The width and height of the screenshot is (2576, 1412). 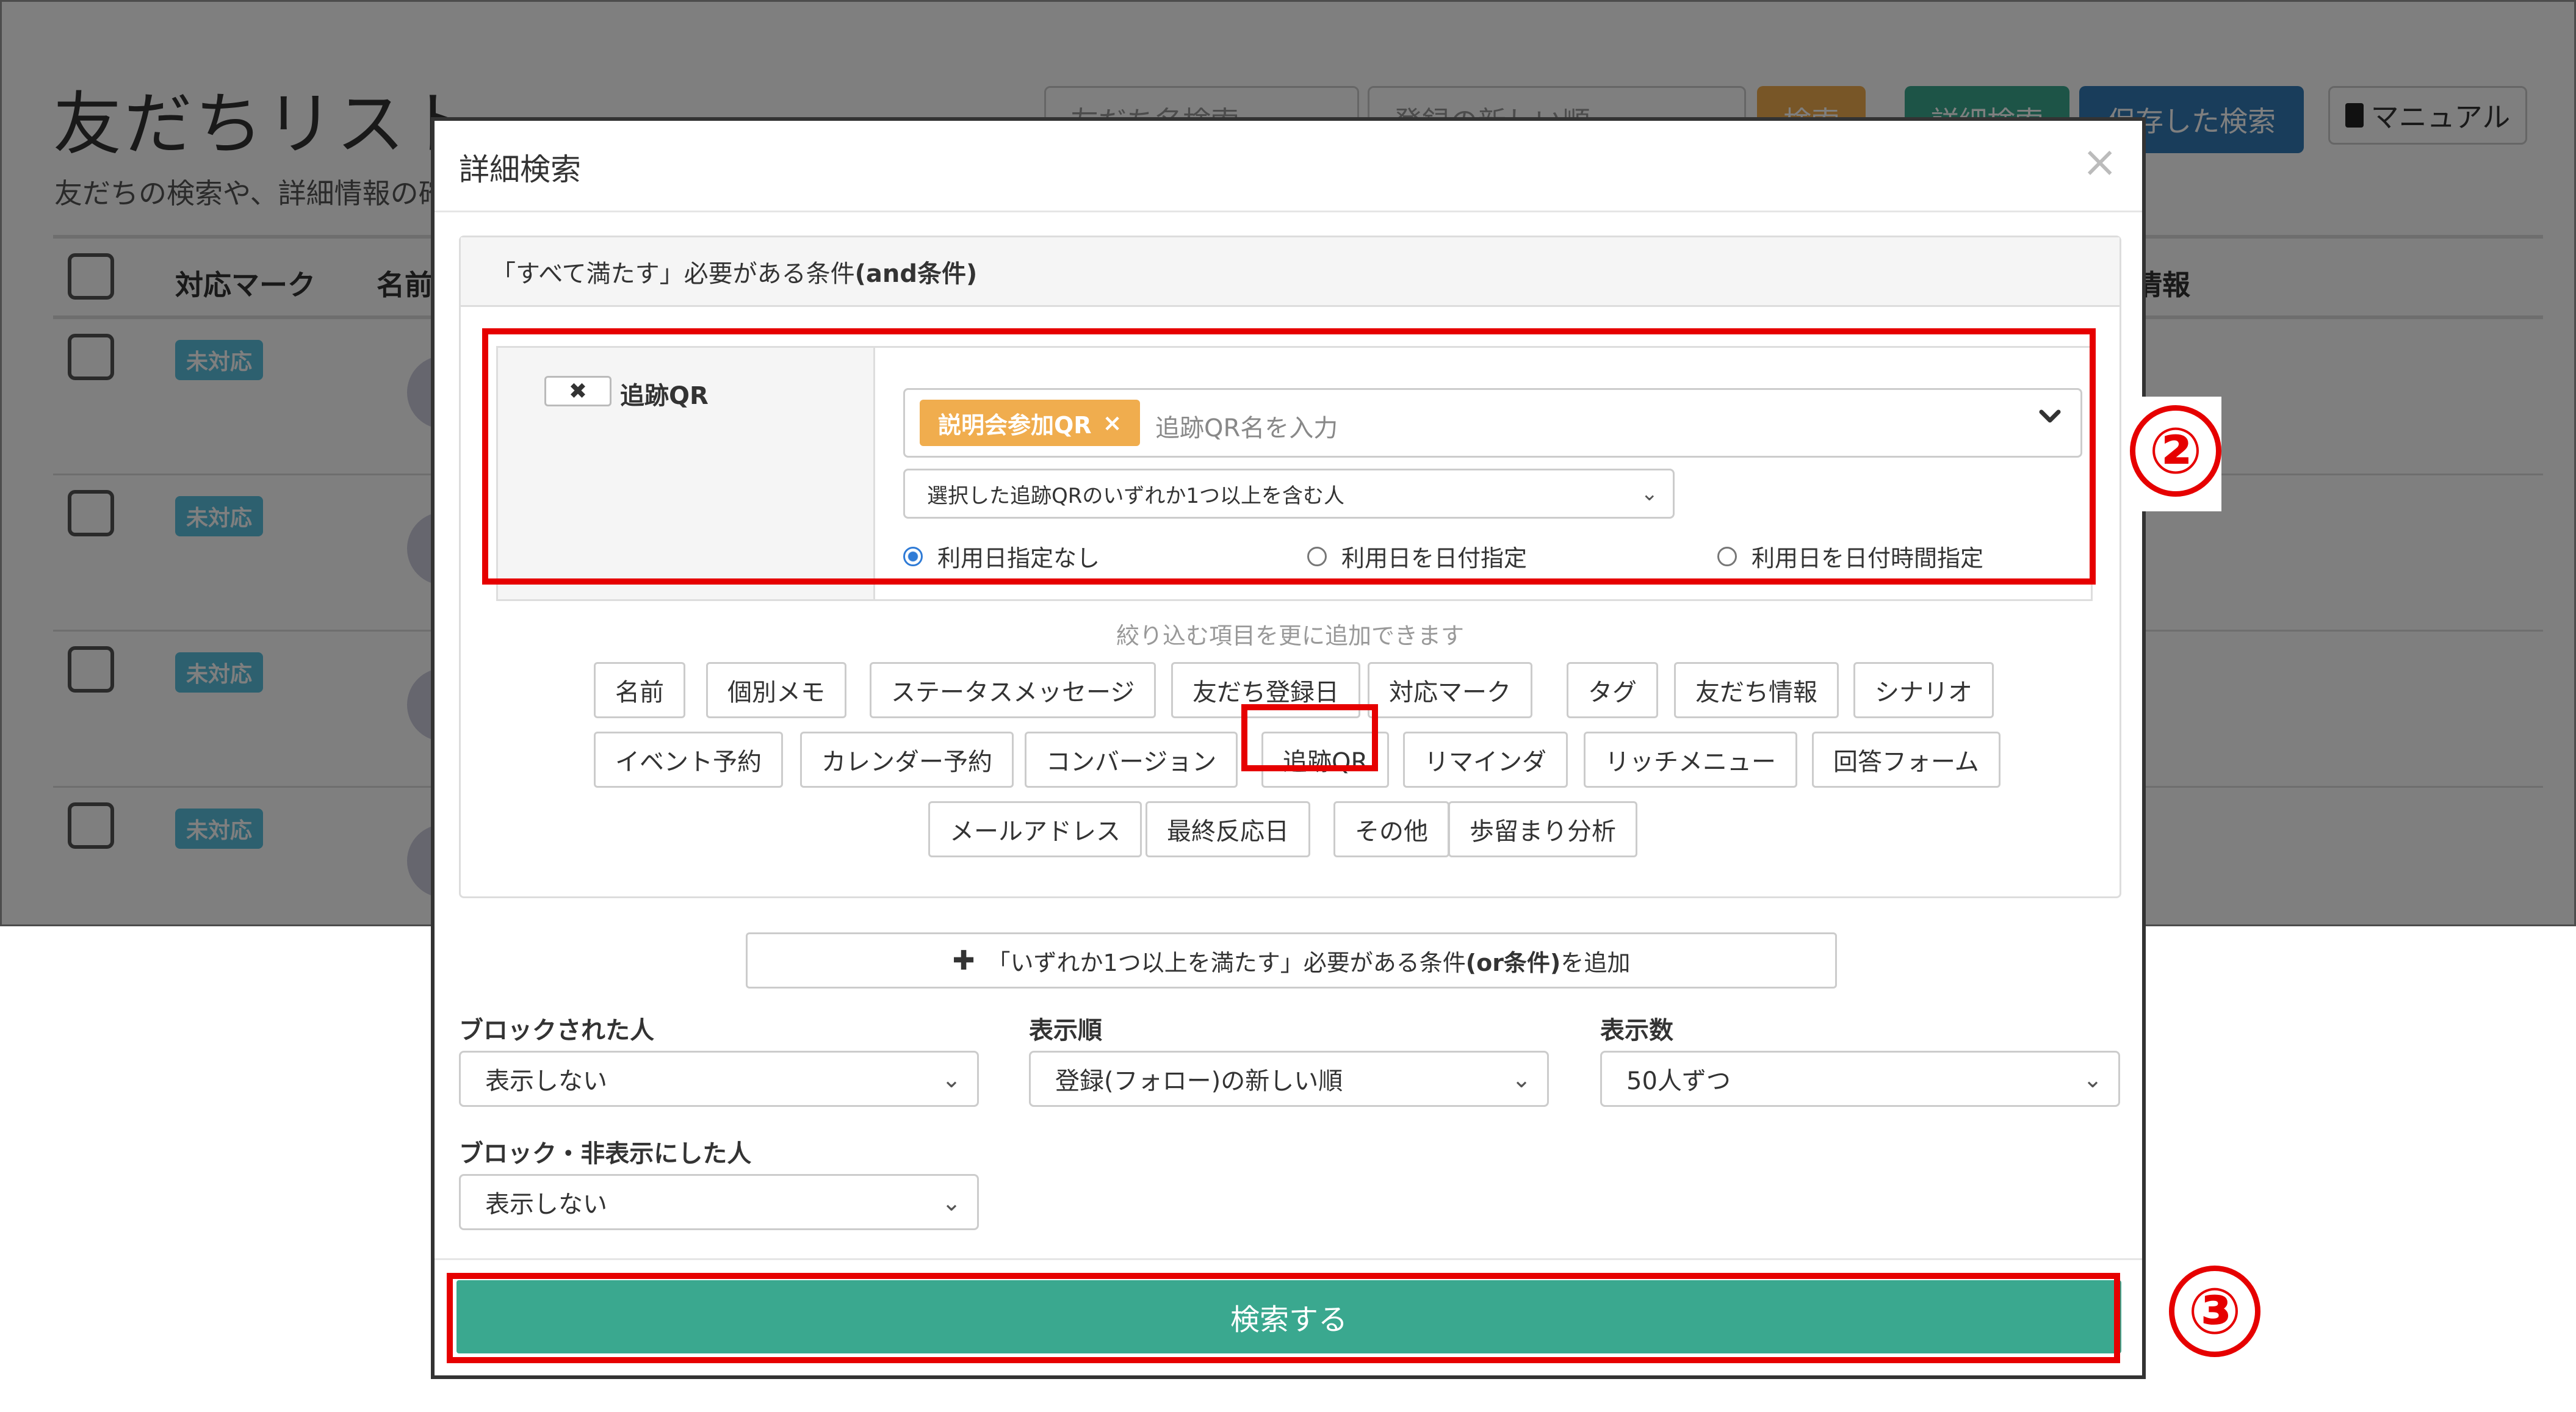 I want to click on filter-button-event: イベント予約, so click(x=688, y=760).